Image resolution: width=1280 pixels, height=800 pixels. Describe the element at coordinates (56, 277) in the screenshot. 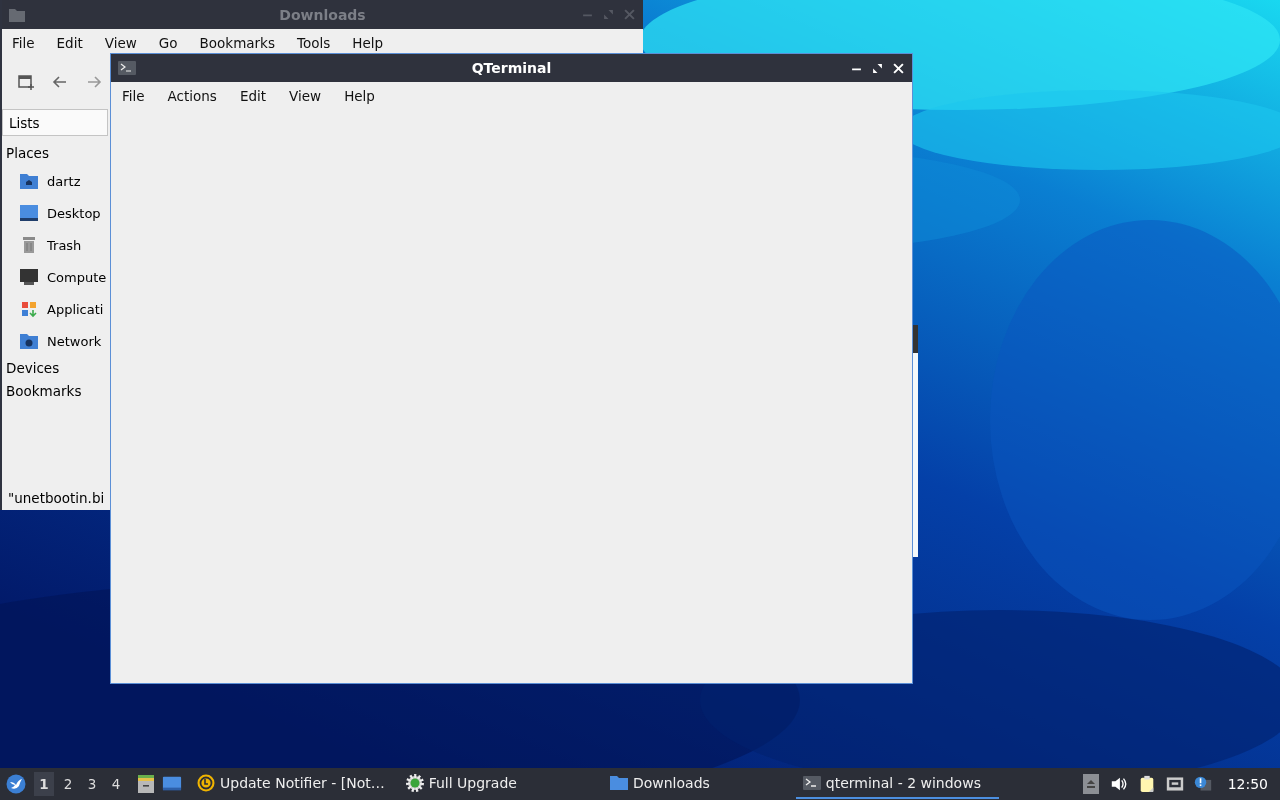

I see `sidebar-item: Compute` at that location.